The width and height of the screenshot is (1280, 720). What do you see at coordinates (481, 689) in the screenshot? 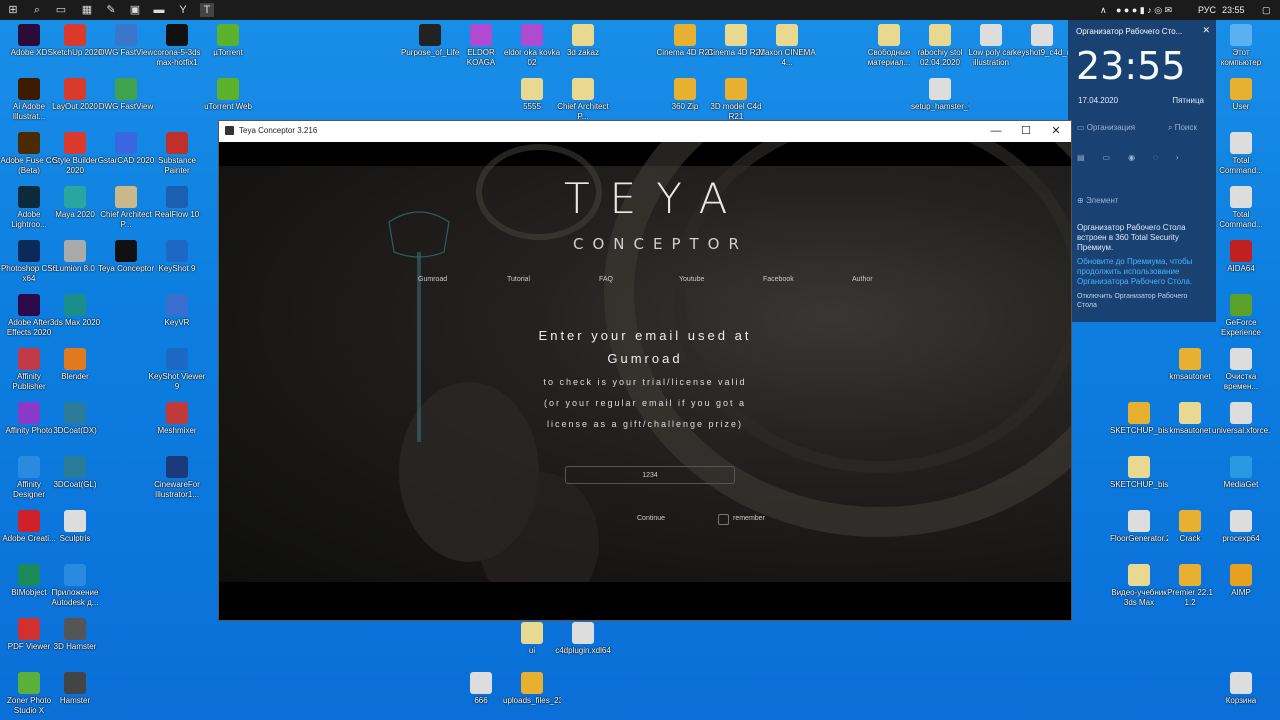
I see `desktop-icon: 666` at bounding box center [481, 689].